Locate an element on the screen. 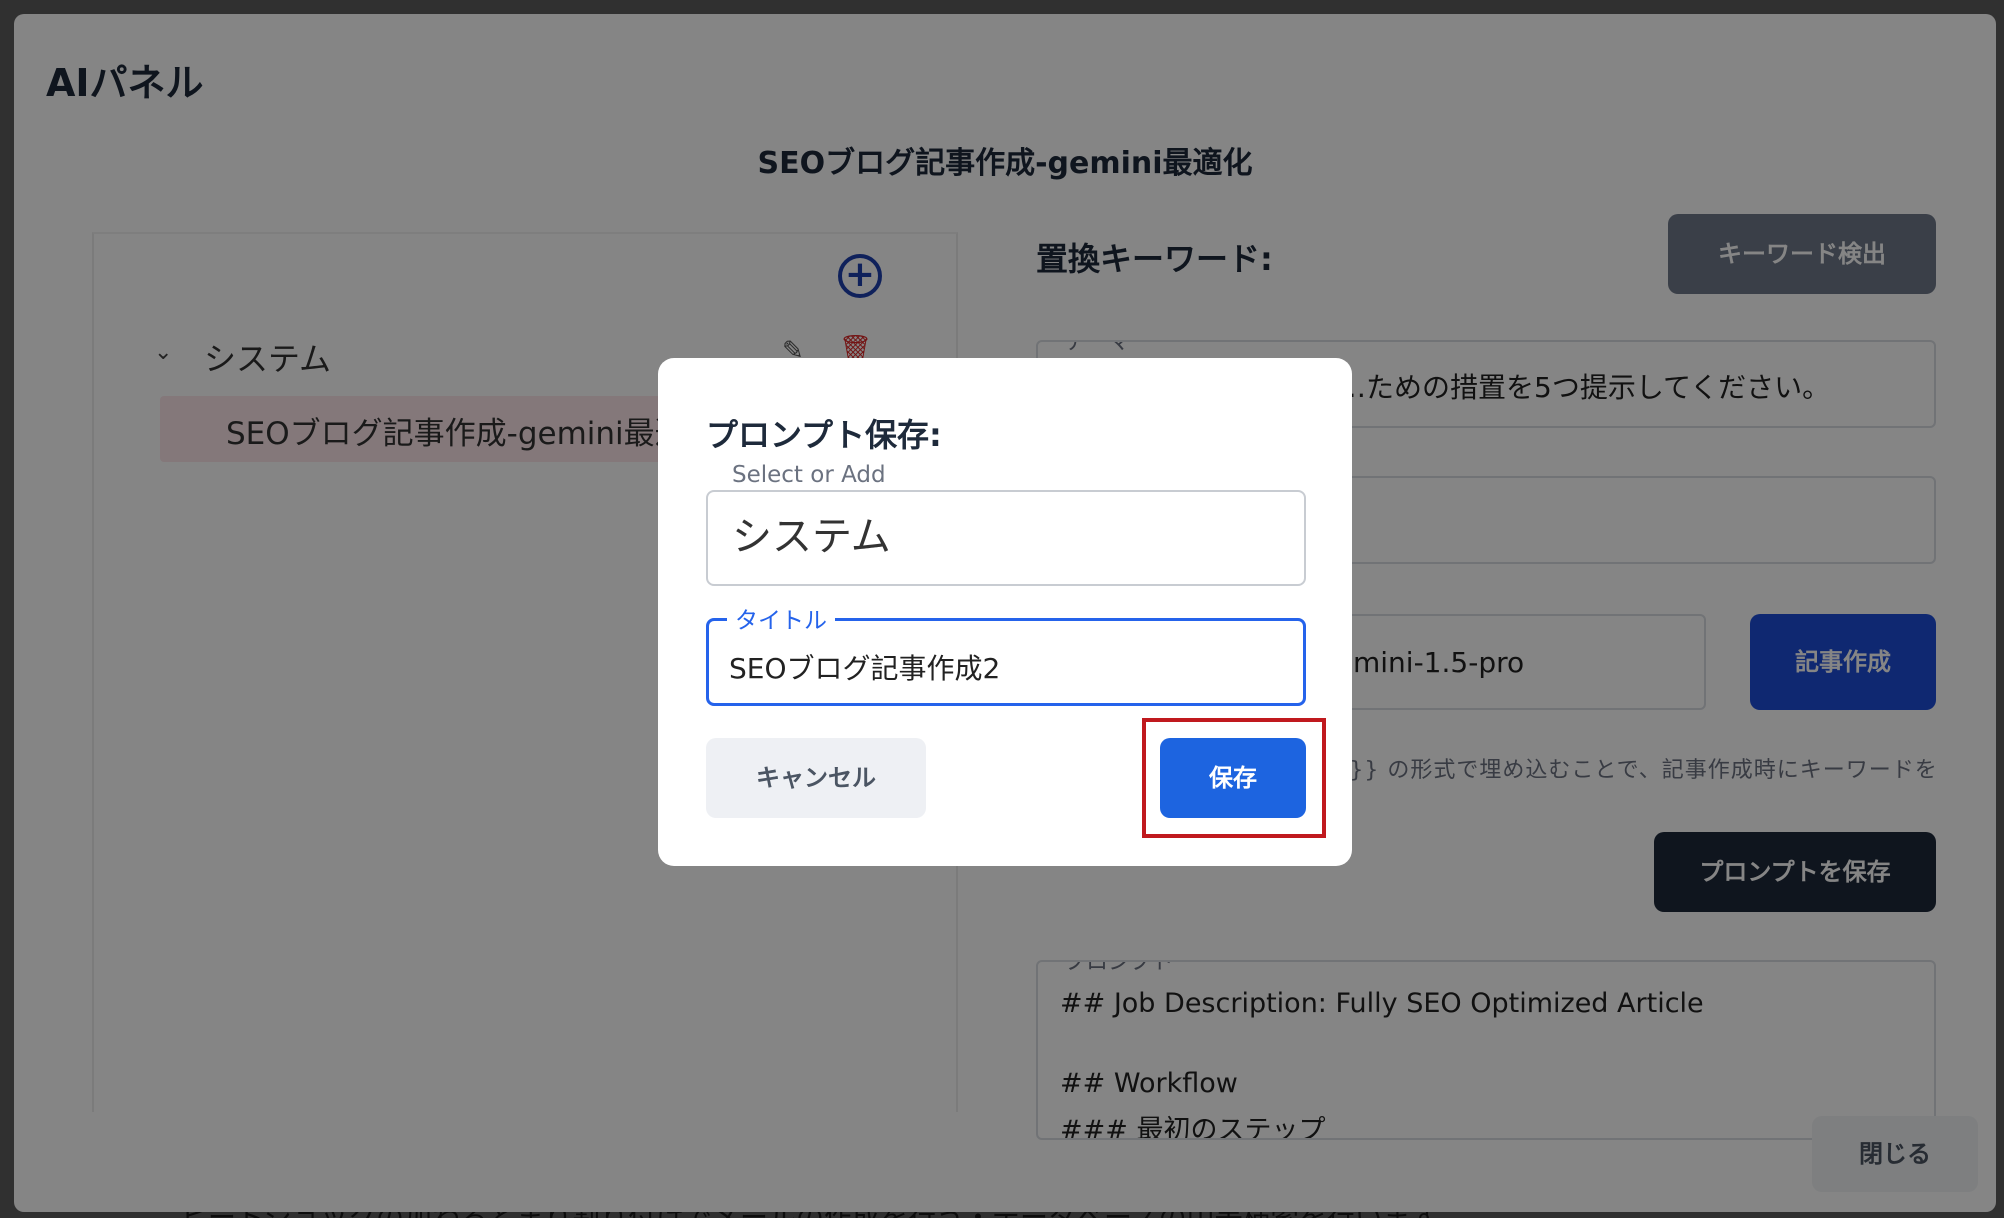 The image size is (2004, 1218). title-label: タイトル is located at coordinates (781, 618).